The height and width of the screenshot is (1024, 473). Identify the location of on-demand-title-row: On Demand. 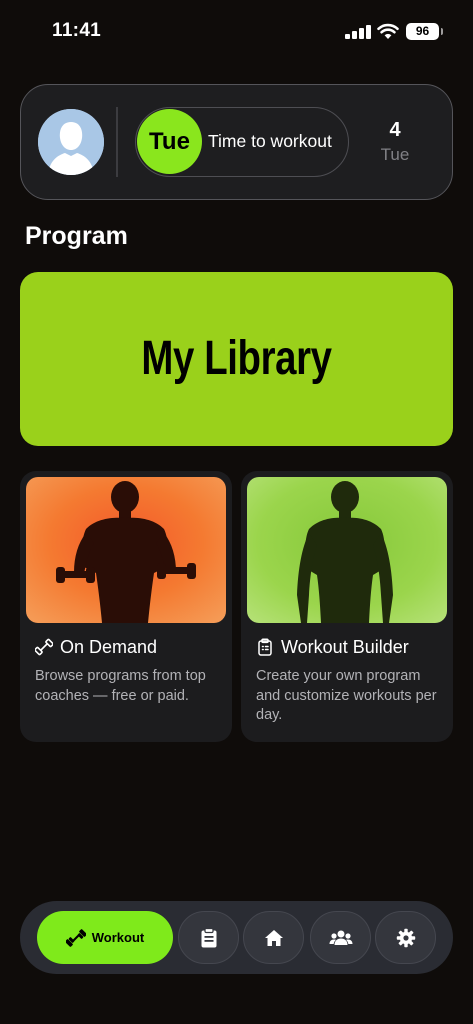
(96, 647).